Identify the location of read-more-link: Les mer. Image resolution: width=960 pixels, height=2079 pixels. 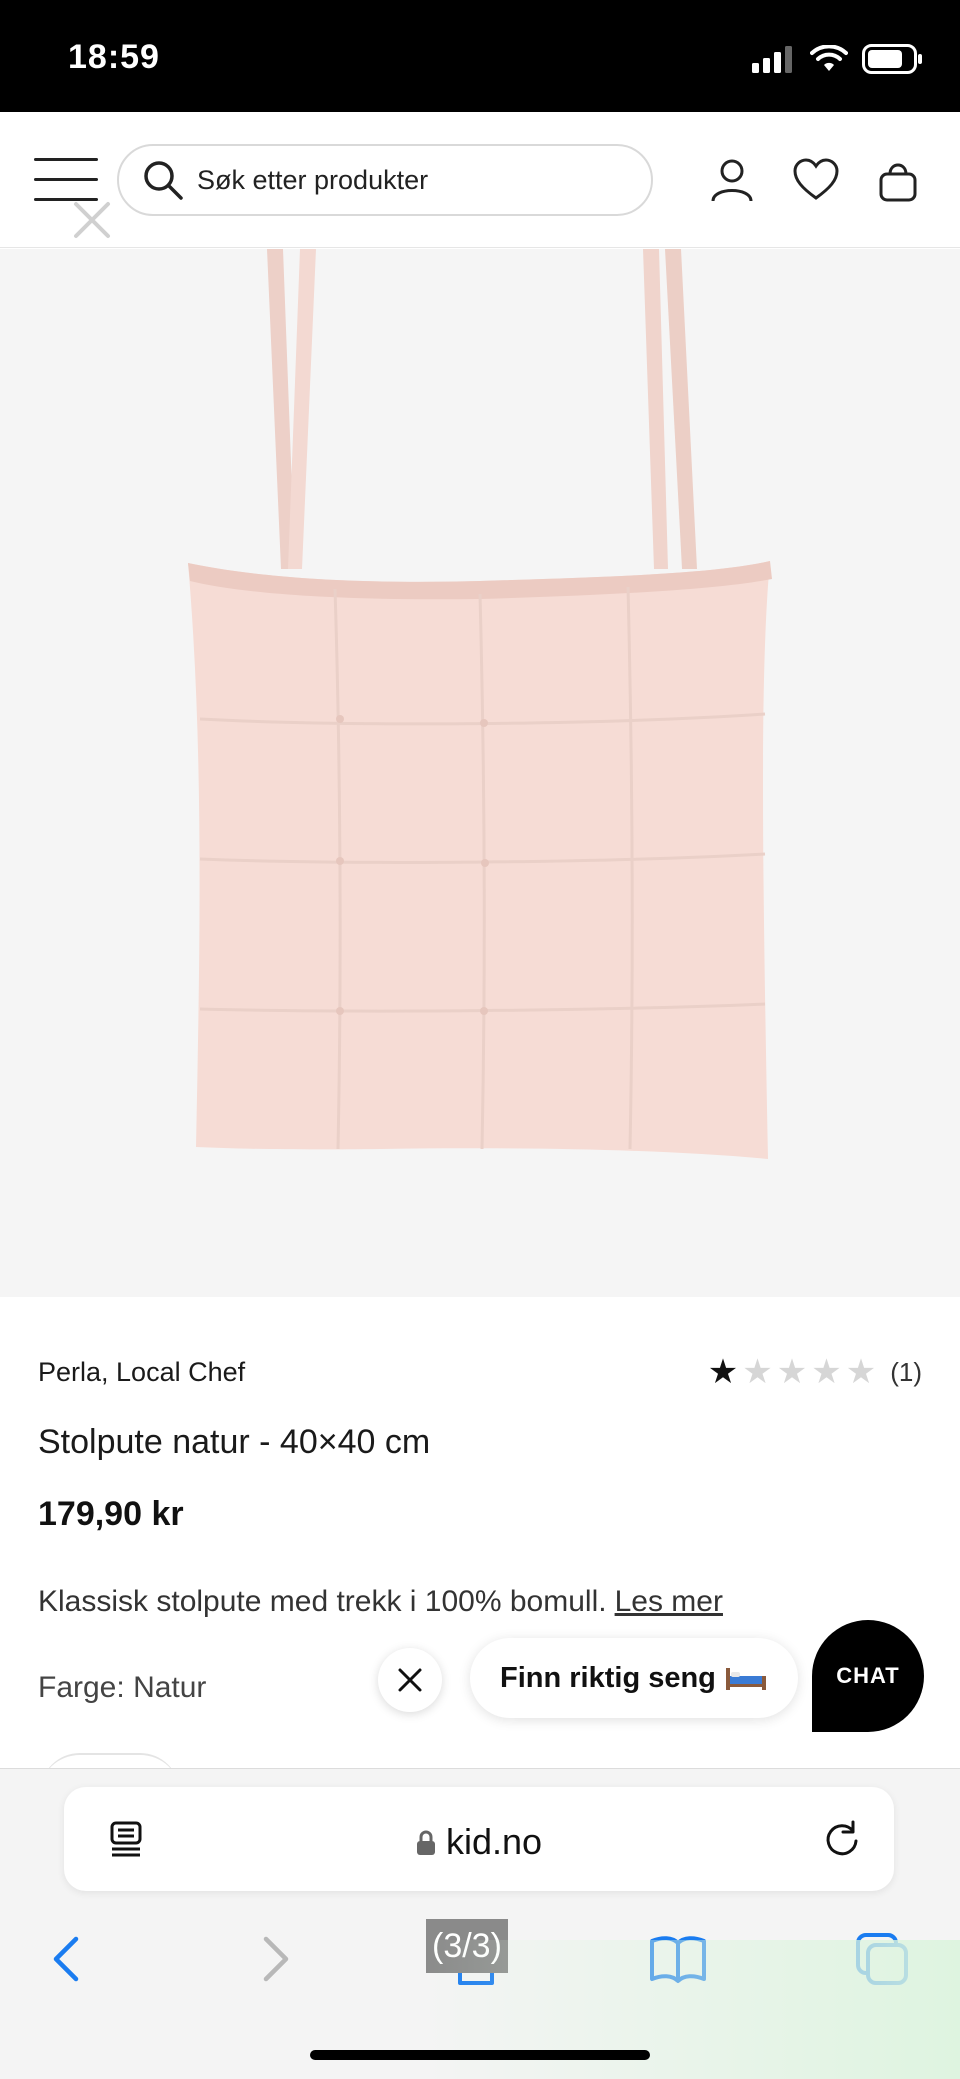
(669, 1601).